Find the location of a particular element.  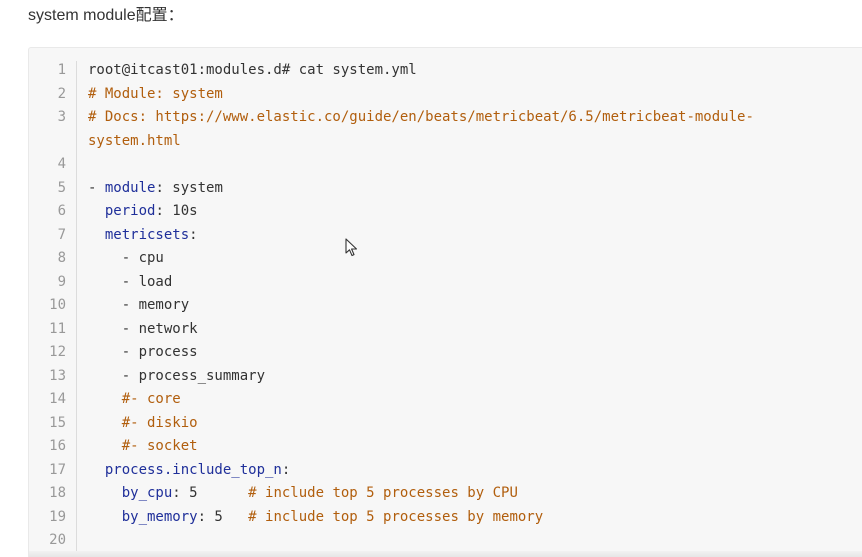

code-line: 13 - process_summary is located at coordinates (445, 377).